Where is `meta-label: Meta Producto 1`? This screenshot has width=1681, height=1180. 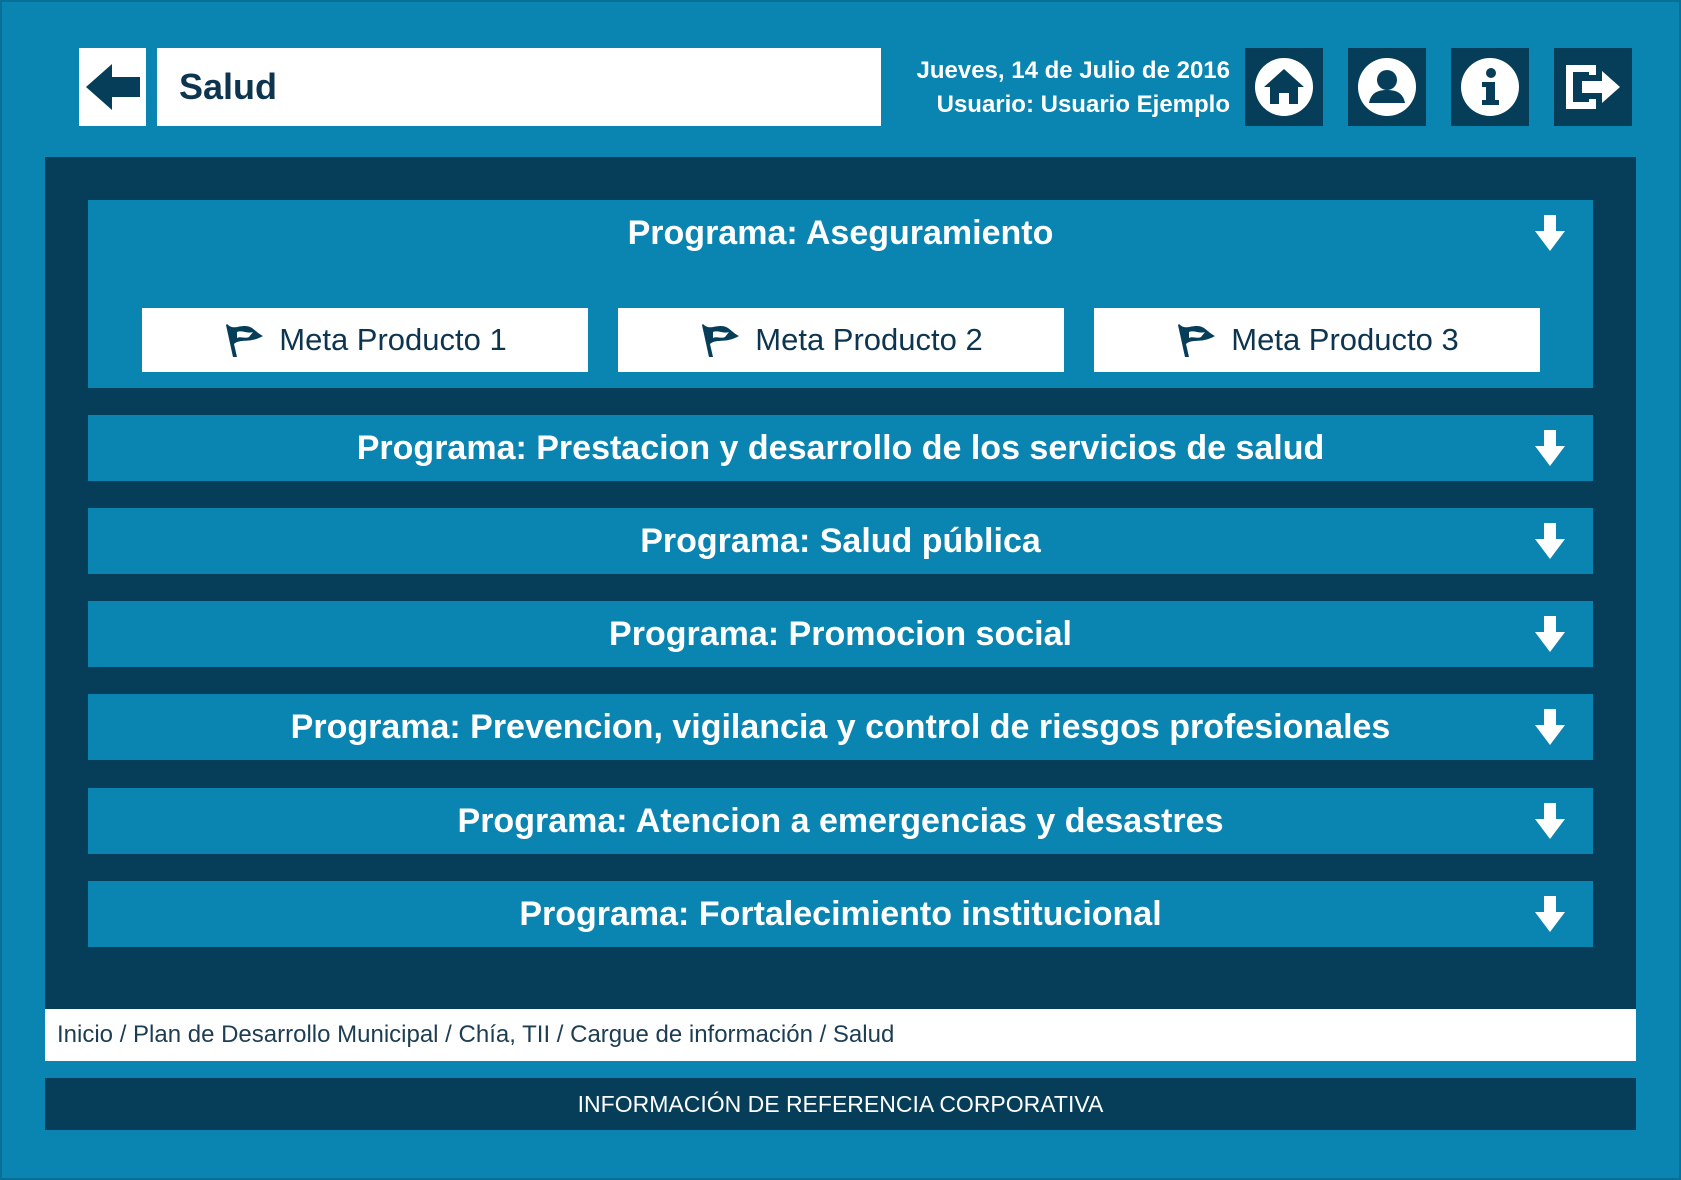 meta-label: Meta Producto 1 is located at coordinates (393, 339).